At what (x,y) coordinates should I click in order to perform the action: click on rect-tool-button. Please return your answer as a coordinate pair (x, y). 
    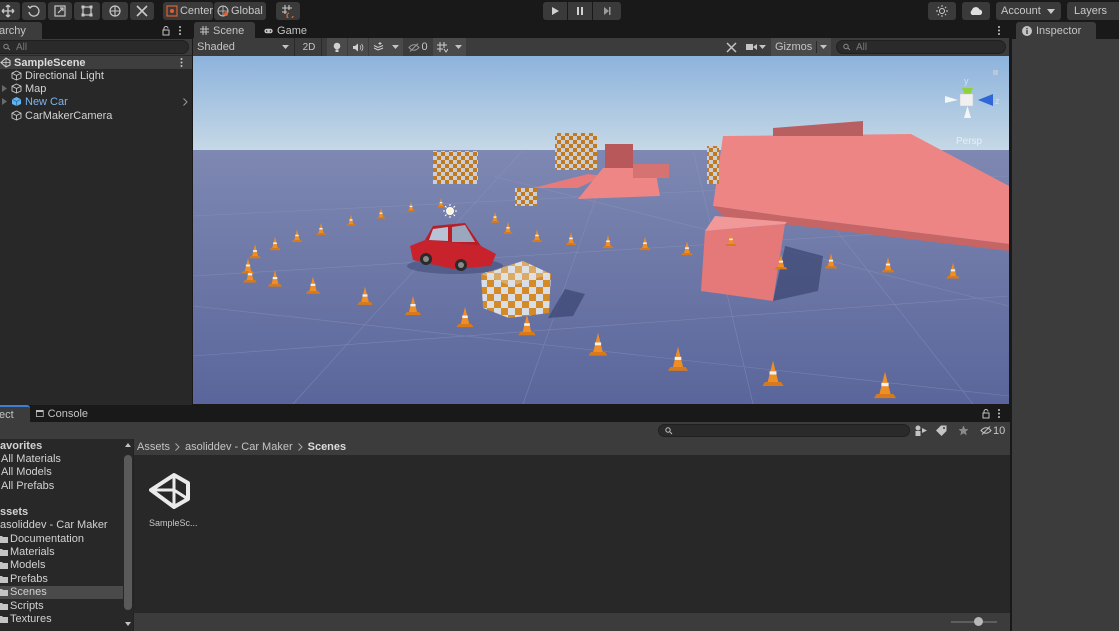
    Looking at the image, I should click on (87, 11).